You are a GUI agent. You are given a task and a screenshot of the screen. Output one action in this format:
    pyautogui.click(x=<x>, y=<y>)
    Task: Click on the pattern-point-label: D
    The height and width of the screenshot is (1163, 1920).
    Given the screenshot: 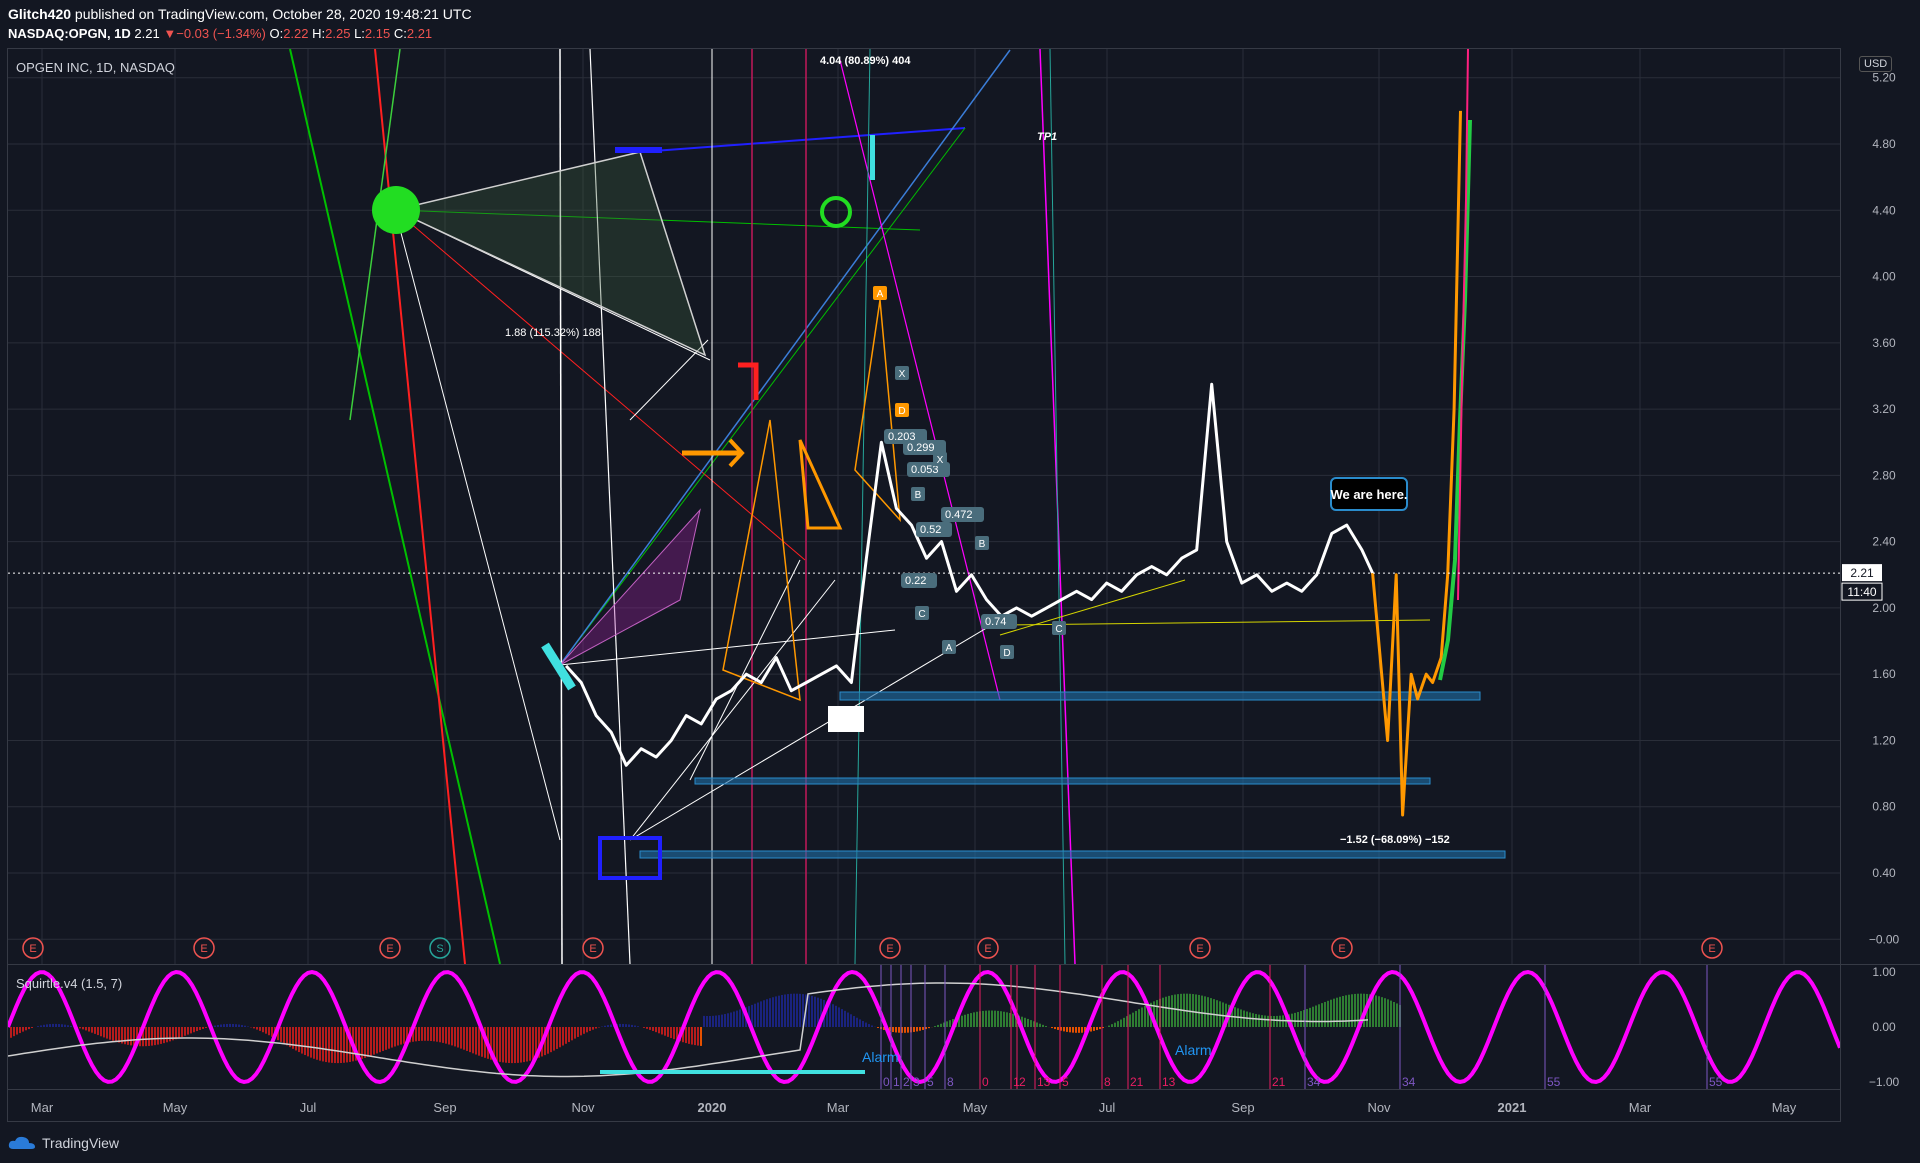 What is the action you would take?
    pyautogui.click(x=901, y=411)
    